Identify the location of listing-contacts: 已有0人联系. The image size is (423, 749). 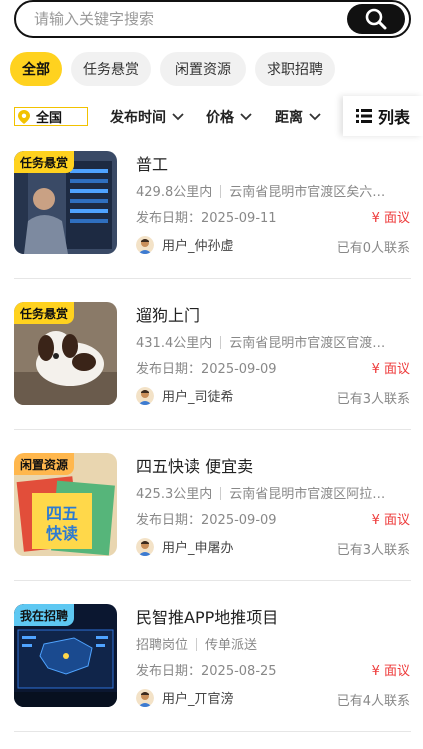
(373, 248).